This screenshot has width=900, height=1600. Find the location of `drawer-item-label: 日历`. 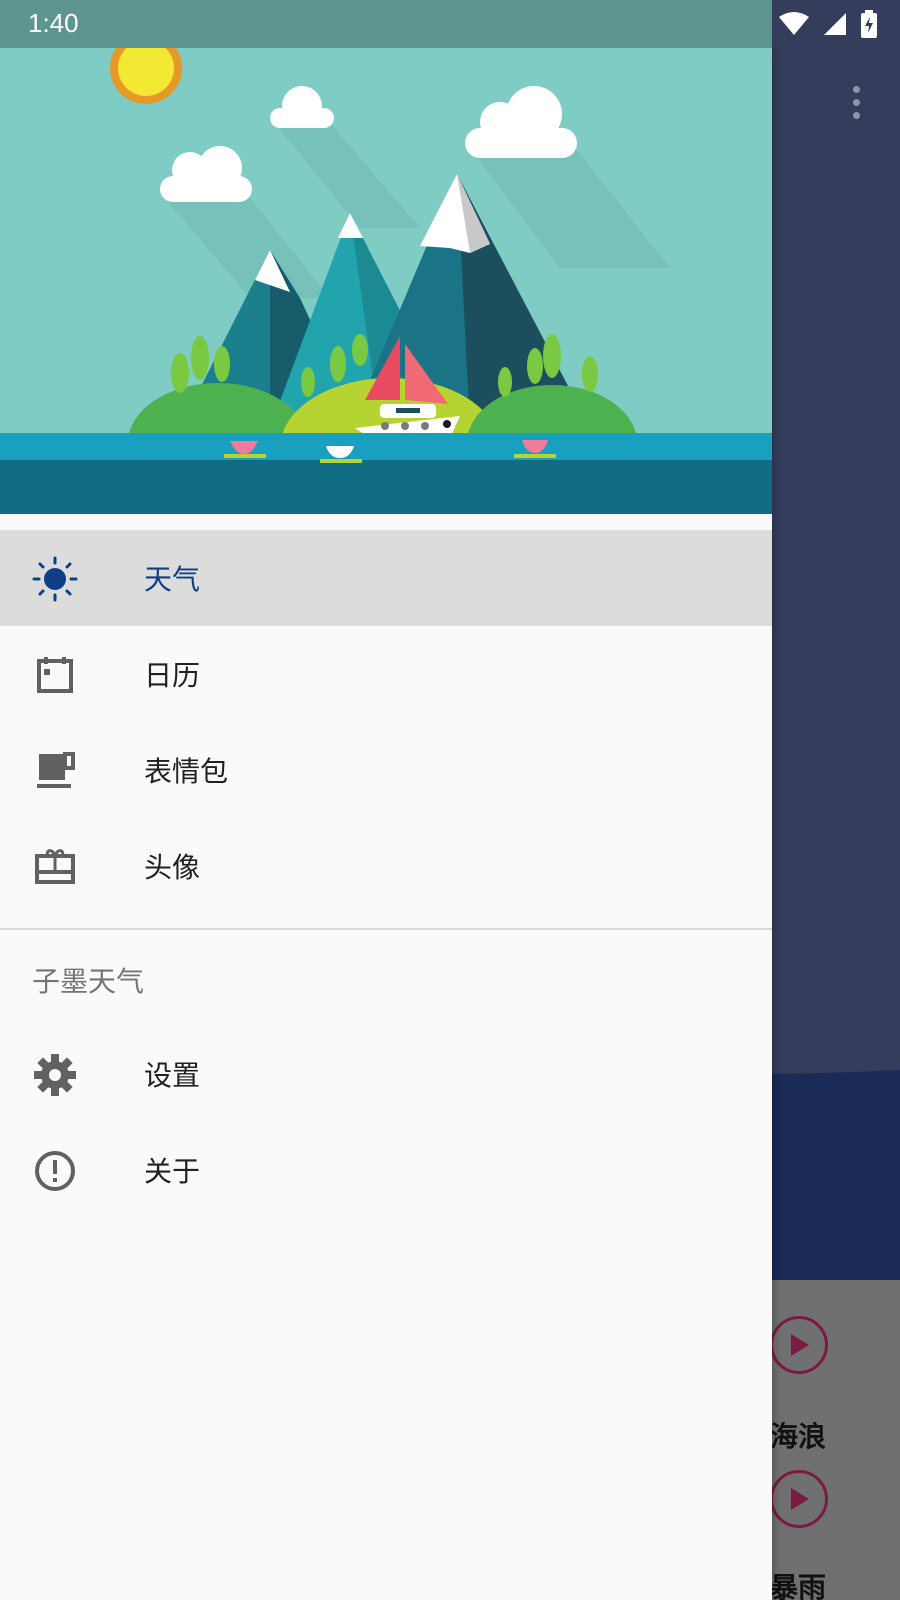

drawer-item-label: 日历 is located at coordinates (172, 675).